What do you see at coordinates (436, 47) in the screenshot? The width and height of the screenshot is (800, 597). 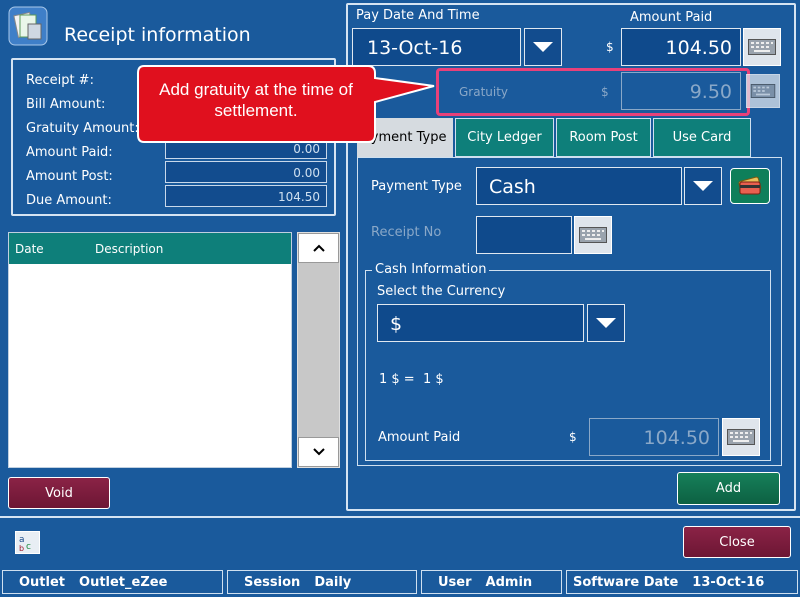 I see `pay-date-field: 13-Oct-16` at bounding box center [436, 47].